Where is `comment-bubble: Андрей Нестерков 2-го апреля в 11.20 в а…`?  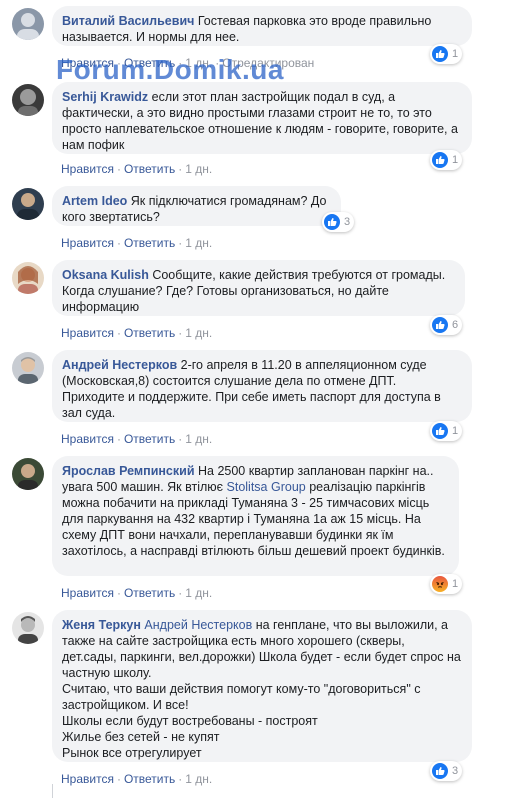 comment-bubble: Андрей Нестерков 2-го апреля в 11.20 в а… is located at coordinates (262, 386).